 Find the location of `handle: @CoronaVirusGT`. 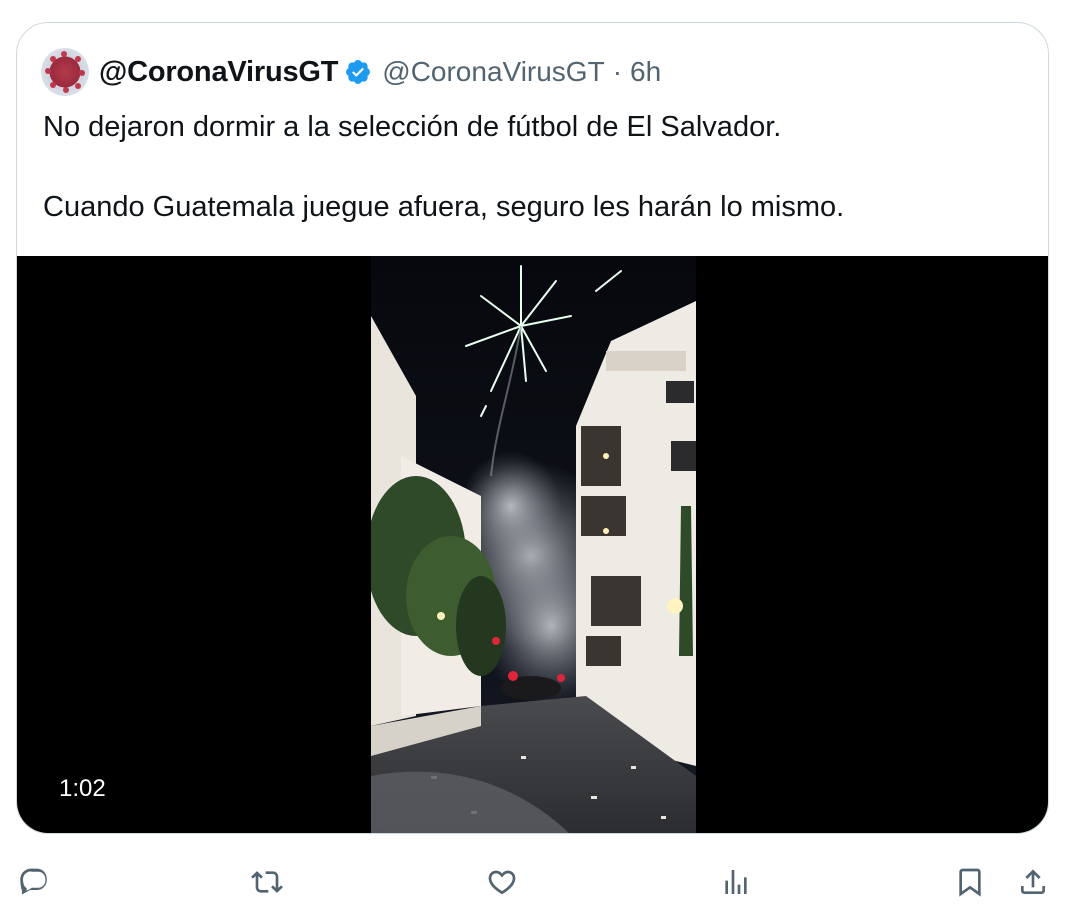

handle: @CoronaVirusGT is located at coordinates (493, 72).